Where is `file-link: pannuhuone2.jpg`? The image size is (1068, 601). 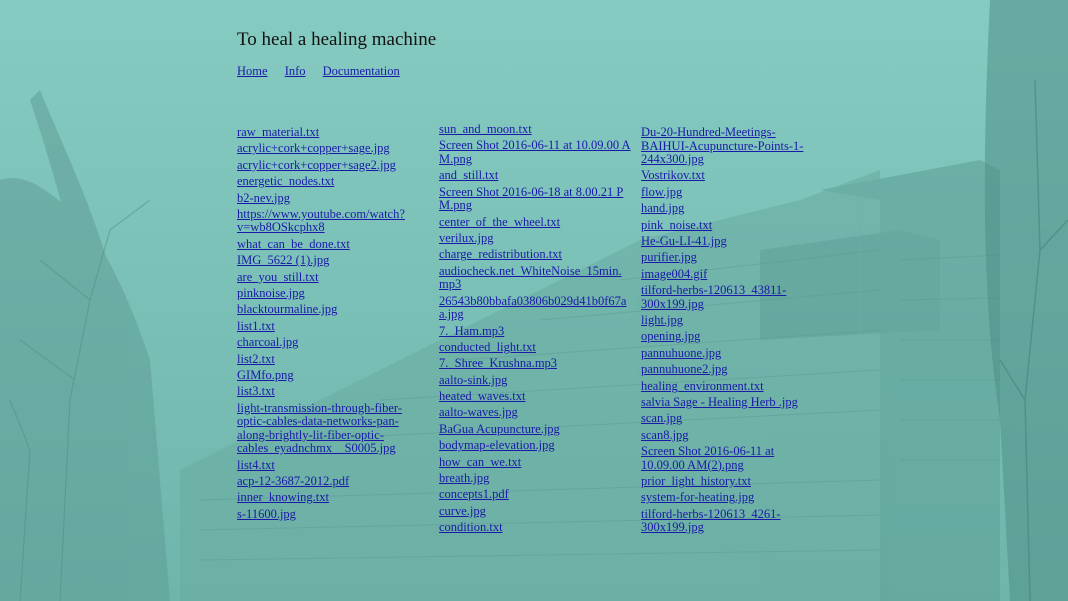
file-link: pannuhuone2.jpg is located at coordinates (731, 370).